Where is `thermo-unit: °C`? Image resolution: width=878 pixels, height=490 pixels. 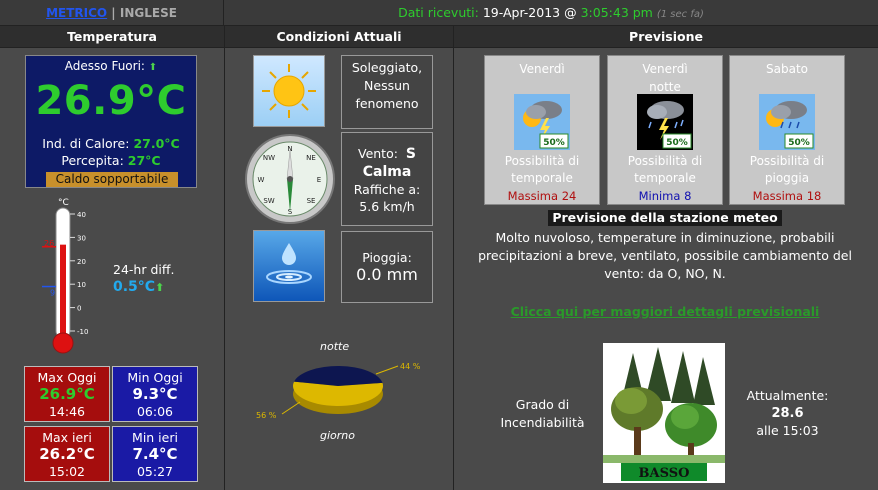 thermo-unit: °C is located at coordinates (63, 203).